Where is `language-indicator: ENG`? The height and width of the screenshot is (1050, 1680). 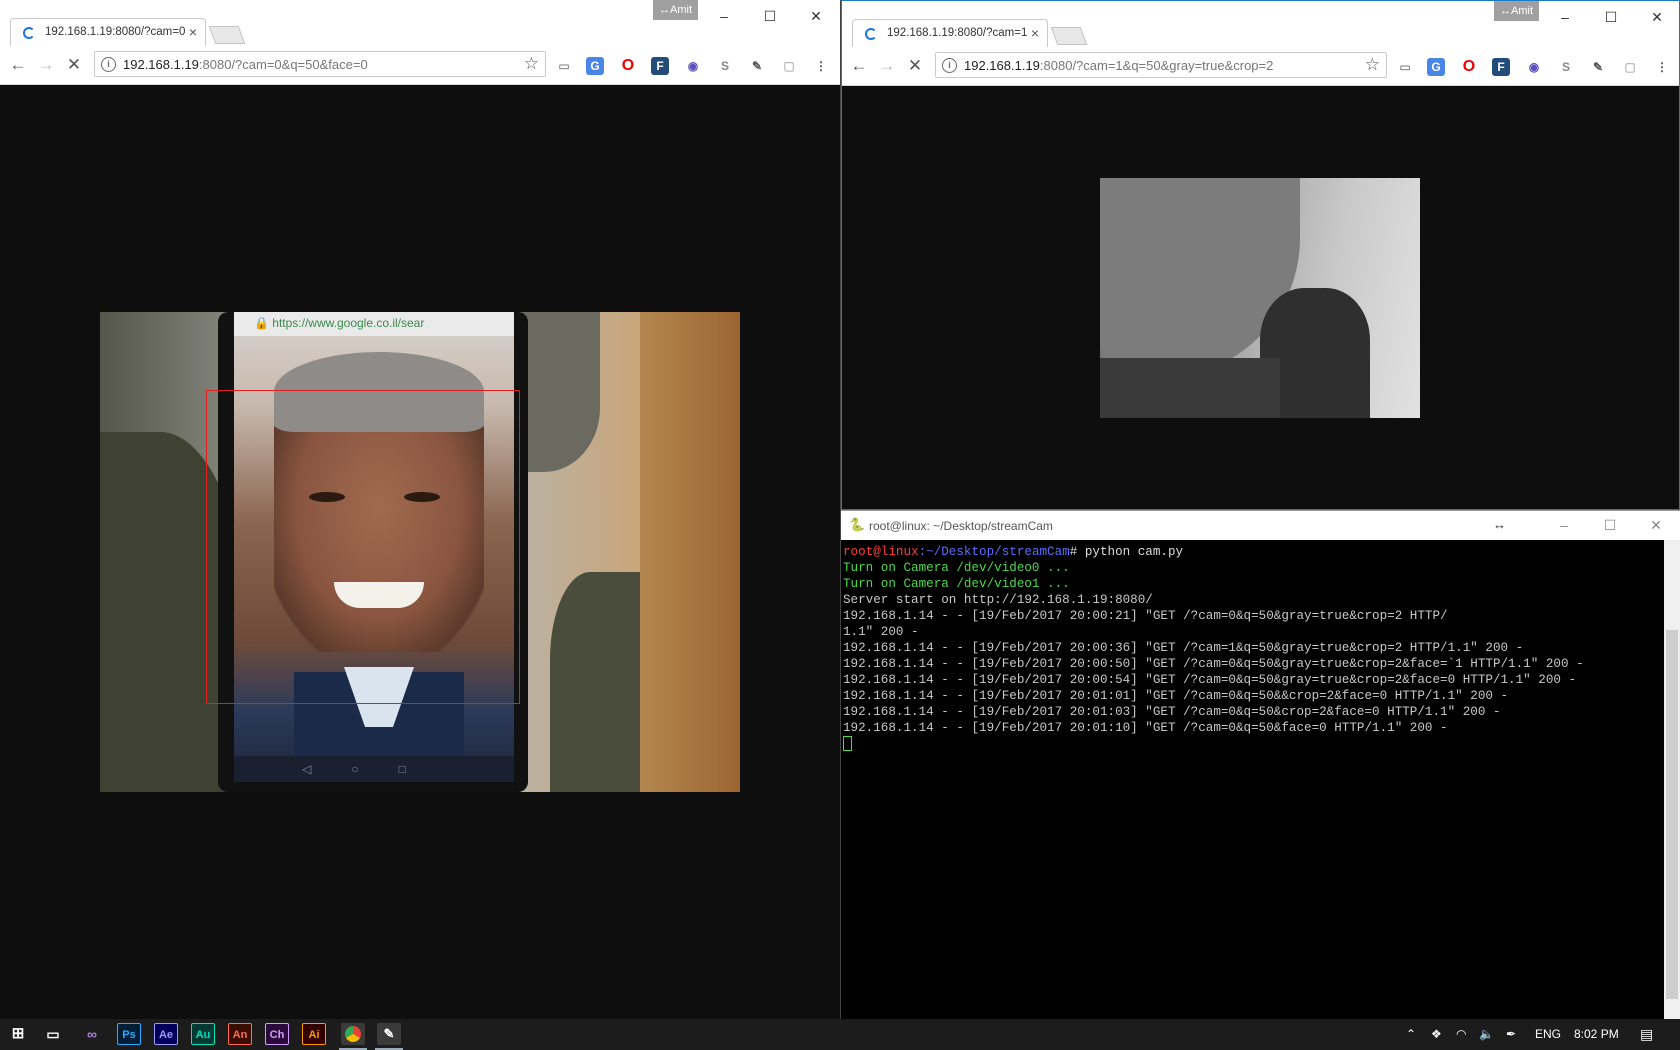
language-indicator: ENG is located at coordinates (1548, 1034).